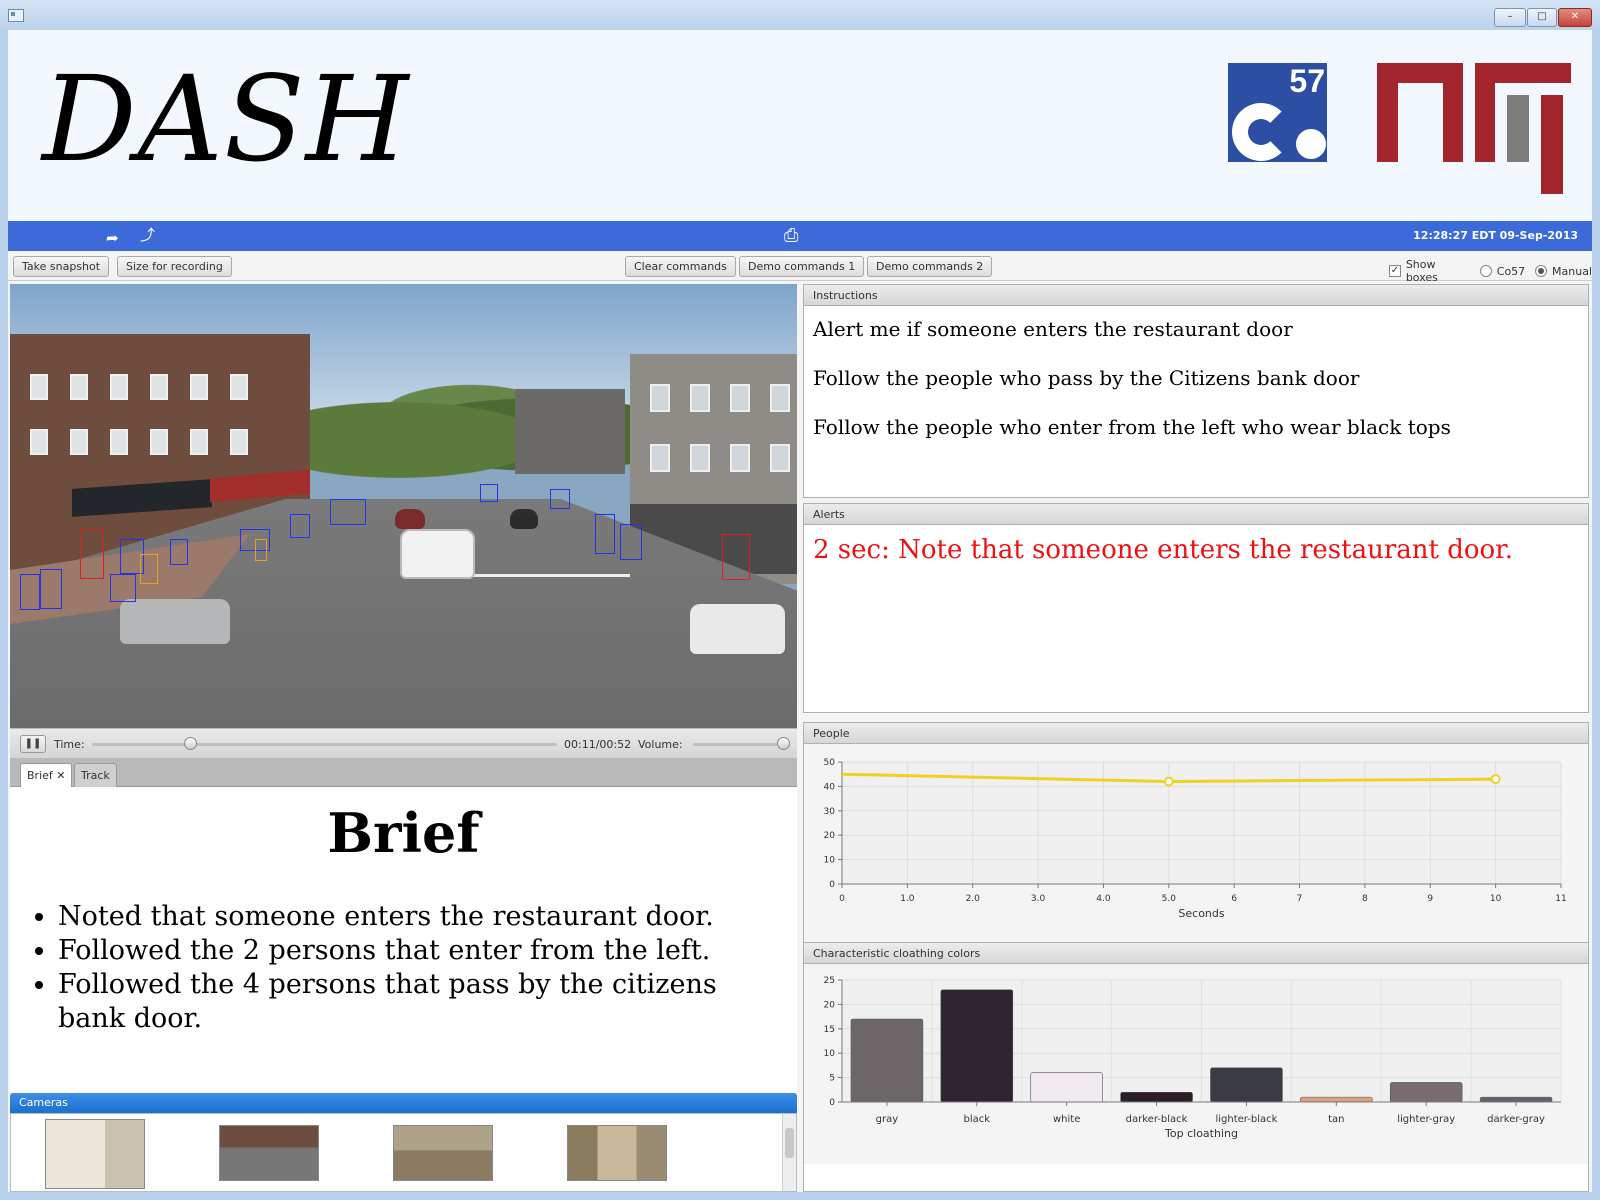  Describe the element at coordinates (60, 775) in the screenshot. I see `close-tab-icon: ✕` at that location.